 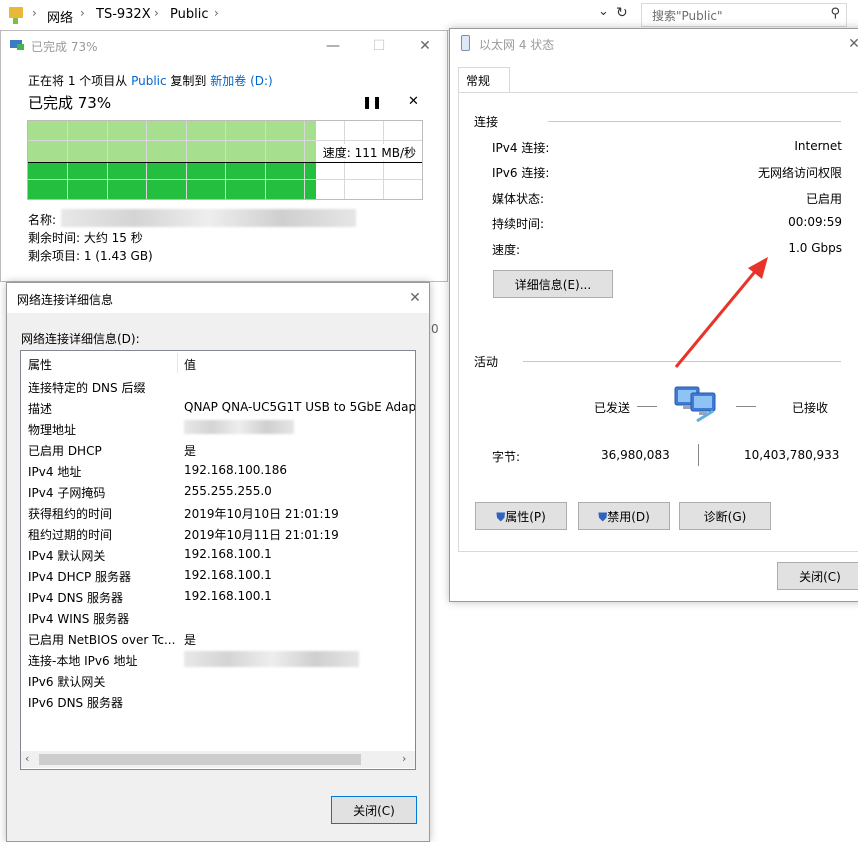 I want to click on ethernet-window-title: 以太网 4 状态, so click(x=517, y=45).